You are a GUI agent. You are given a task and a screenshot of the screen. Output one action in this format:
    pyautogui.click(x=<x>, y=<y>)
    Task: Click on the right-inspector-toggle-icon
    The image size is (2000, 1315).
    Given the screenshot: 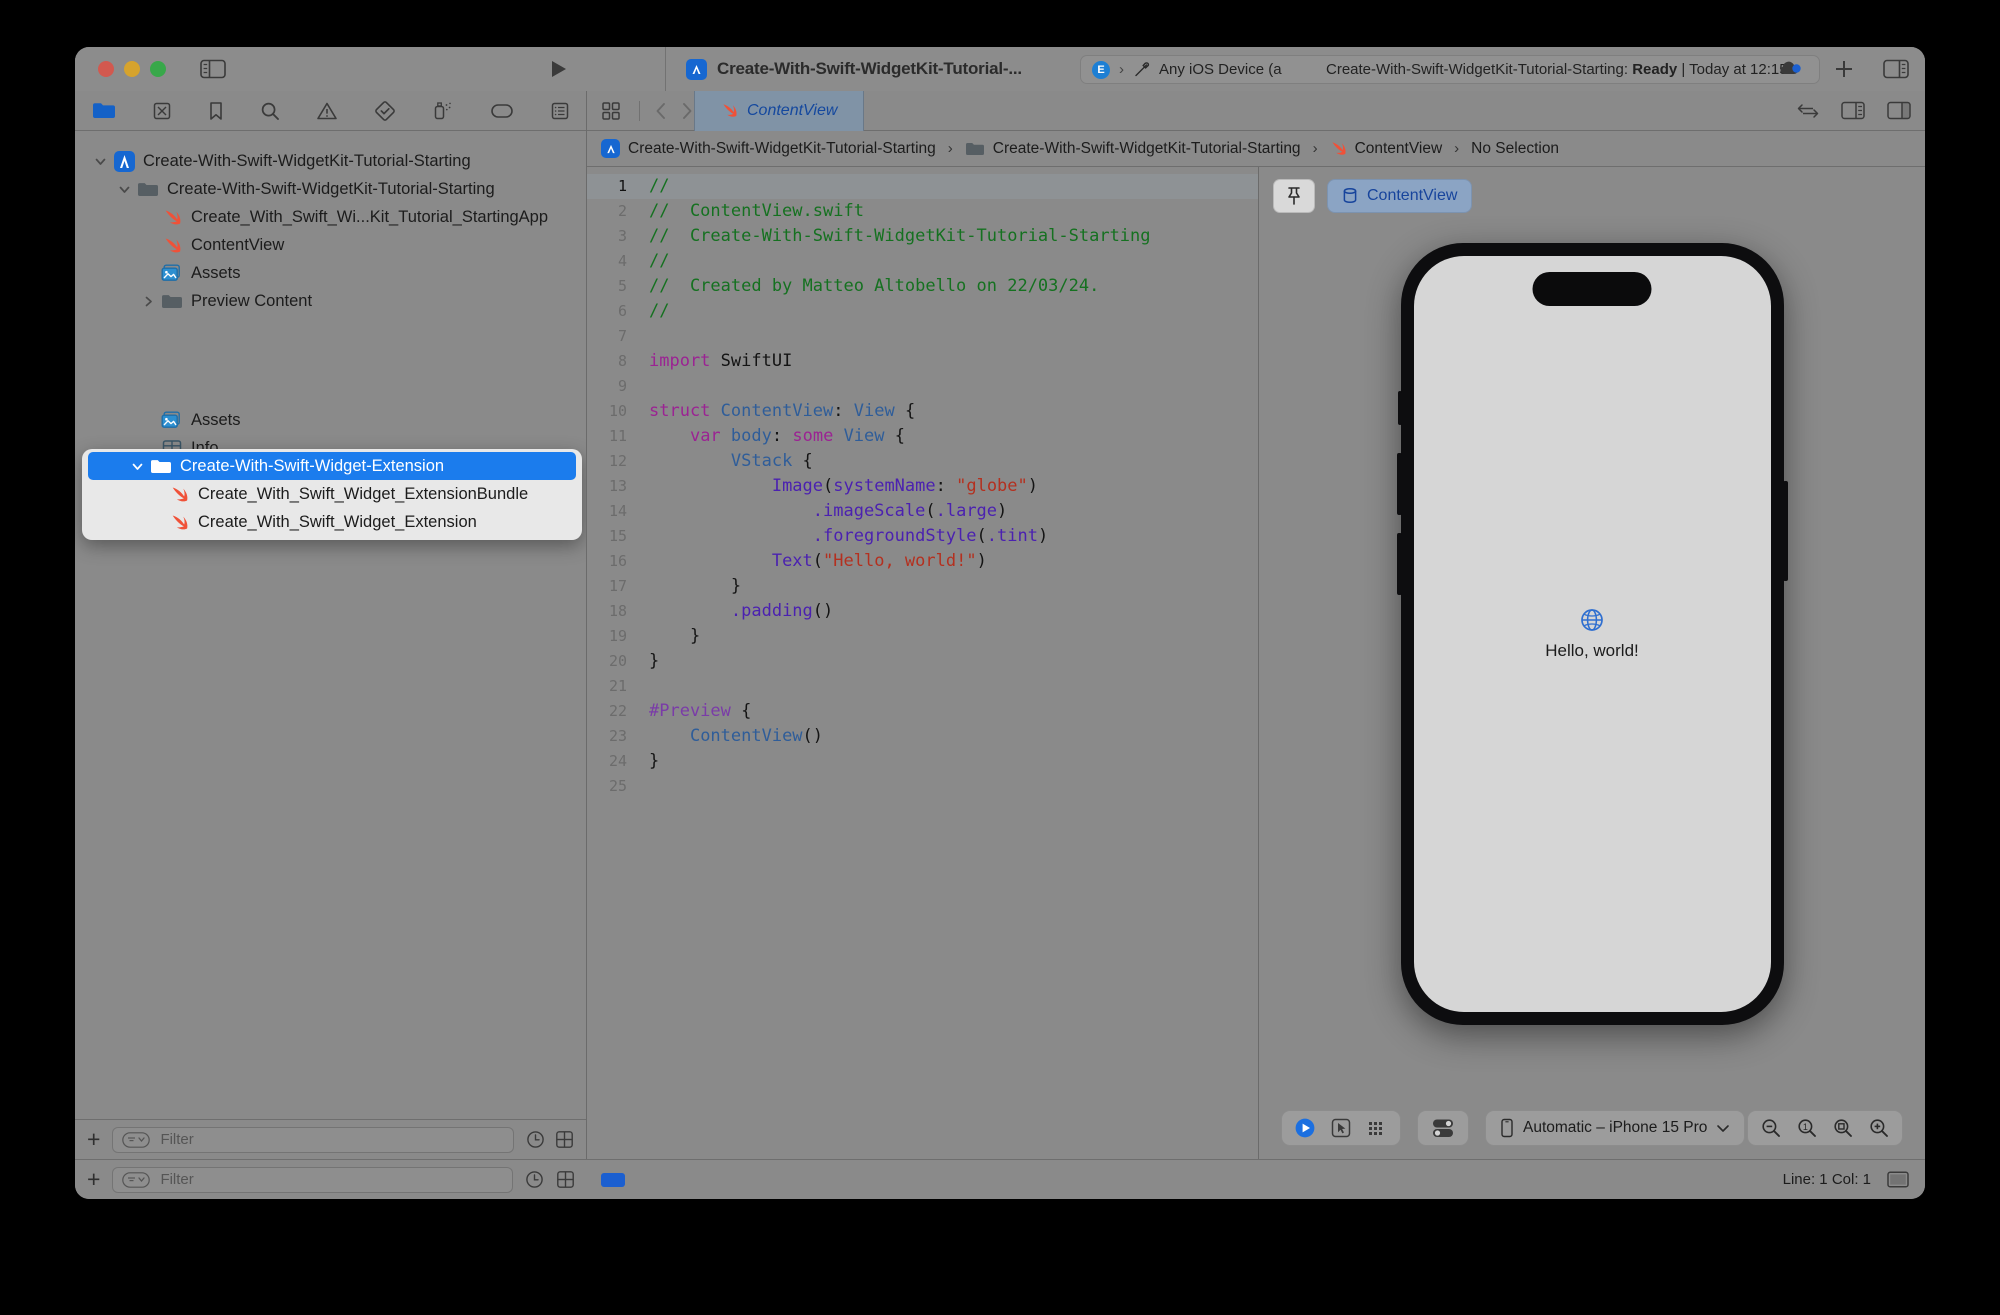 What is the action you would take?
    pyautogui.click(x=1896, y=69)
    